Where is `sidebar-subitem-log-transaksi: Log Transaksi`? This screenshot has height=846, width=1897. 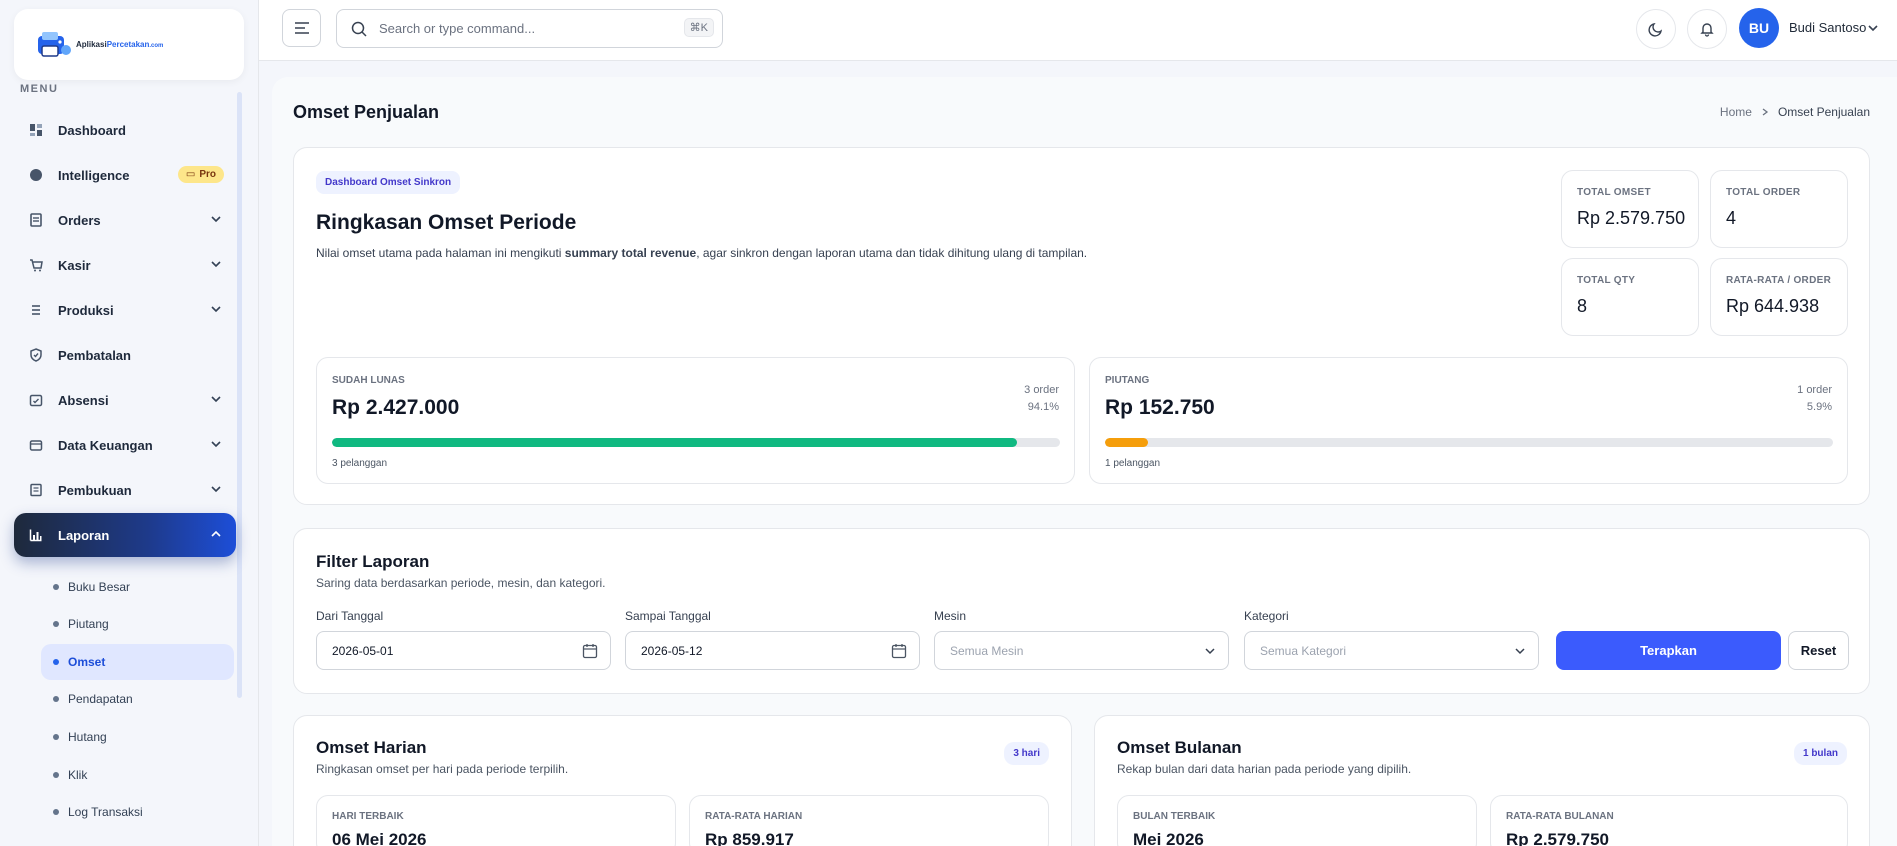 sidebar-subitem-log-transaksi: Log Transaksi is located at coordinates (137, 812).